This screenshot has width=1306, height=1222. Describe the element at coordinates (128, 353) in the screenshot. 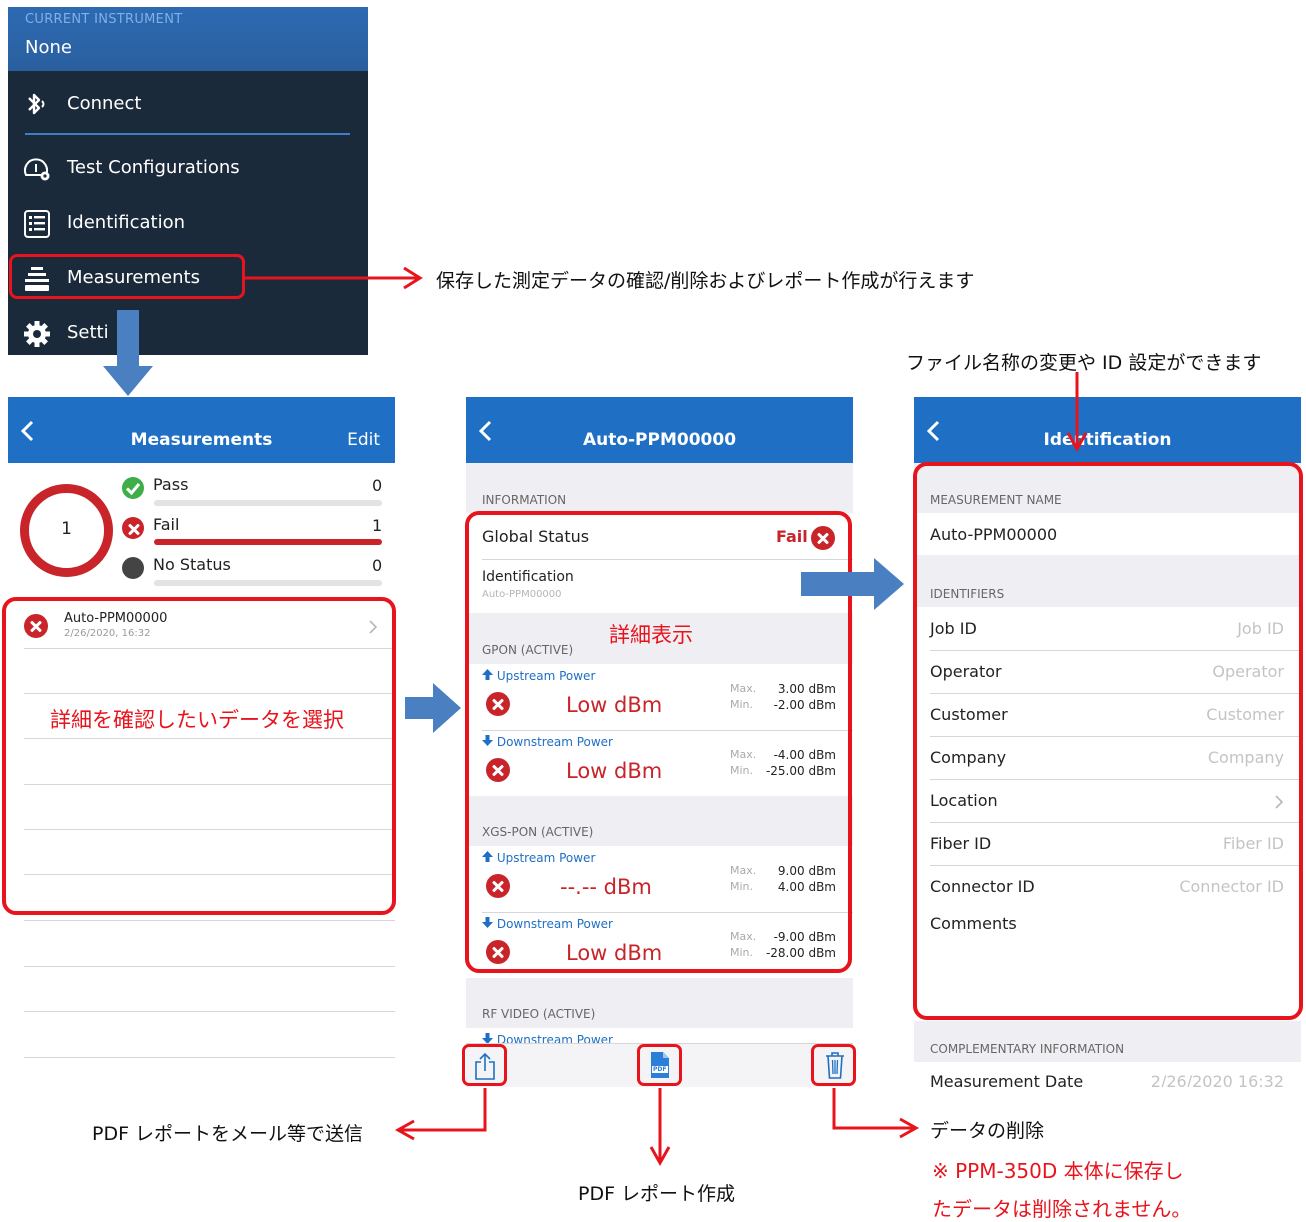

I see `down-arrow-icon` at that location.